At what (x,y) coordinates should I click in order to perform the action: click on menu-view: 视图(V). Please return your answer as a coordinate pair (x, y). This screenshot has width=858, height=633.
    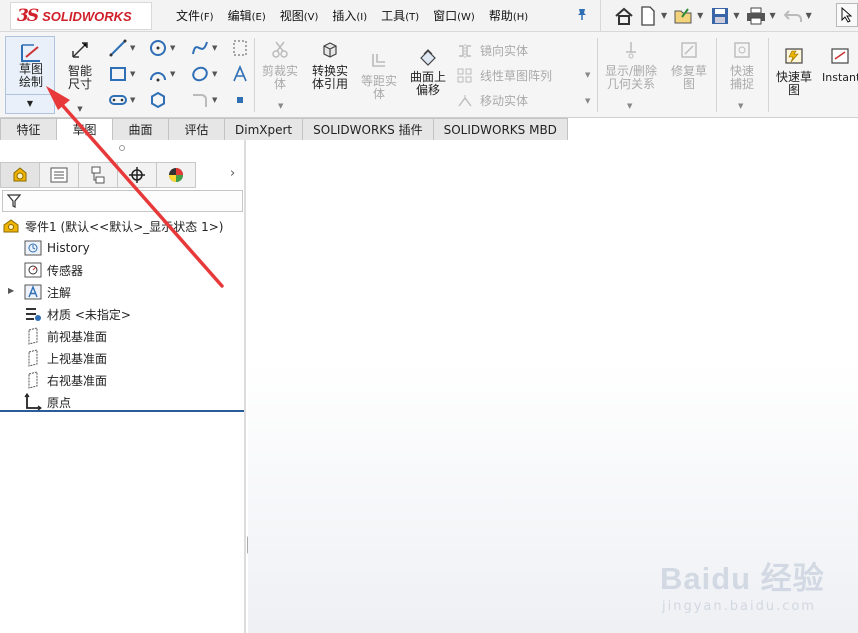
    Looking at the image, I should click on (299, 15).